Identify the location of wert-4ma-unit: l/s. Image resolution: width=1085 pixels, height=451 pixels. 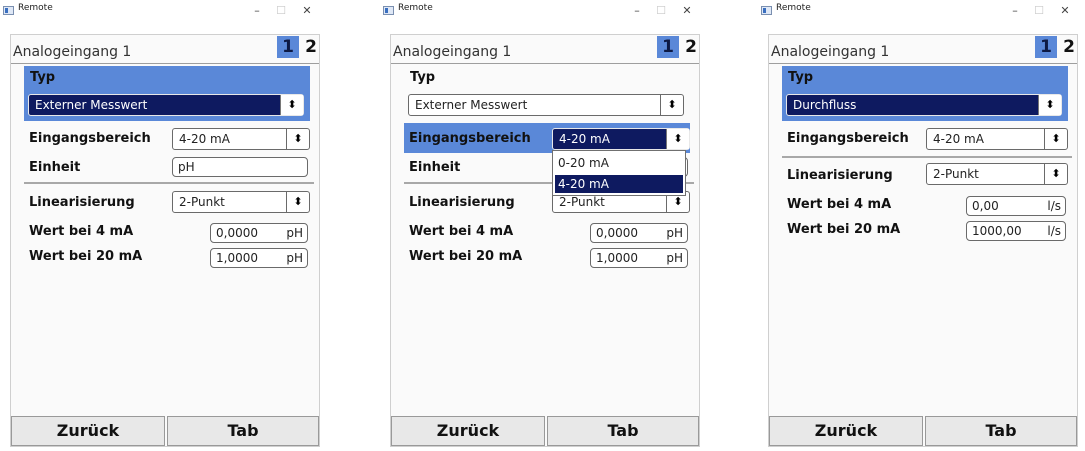
(1054, 206).